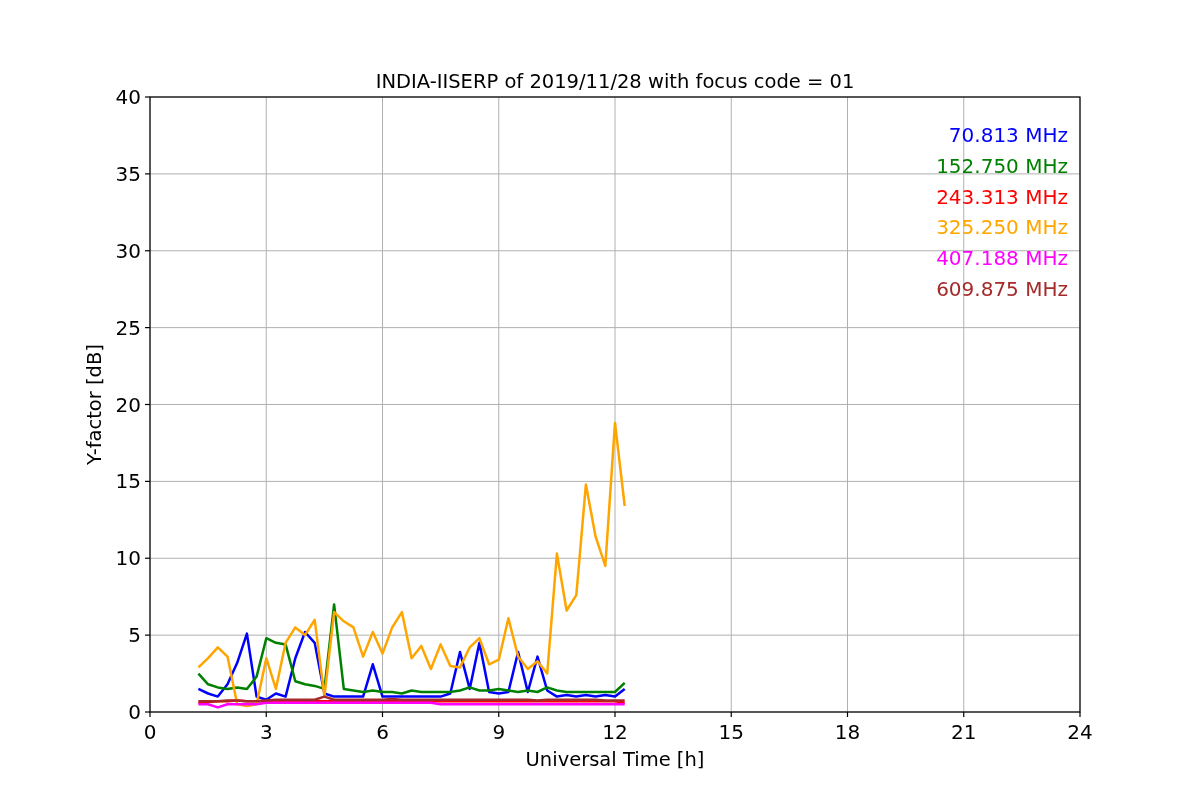 The height and width of the screenshot is (800, 1200). Describe the element at coordinates (128, 404) in the screenshot. I see `y-tick-label: 20` at that location.